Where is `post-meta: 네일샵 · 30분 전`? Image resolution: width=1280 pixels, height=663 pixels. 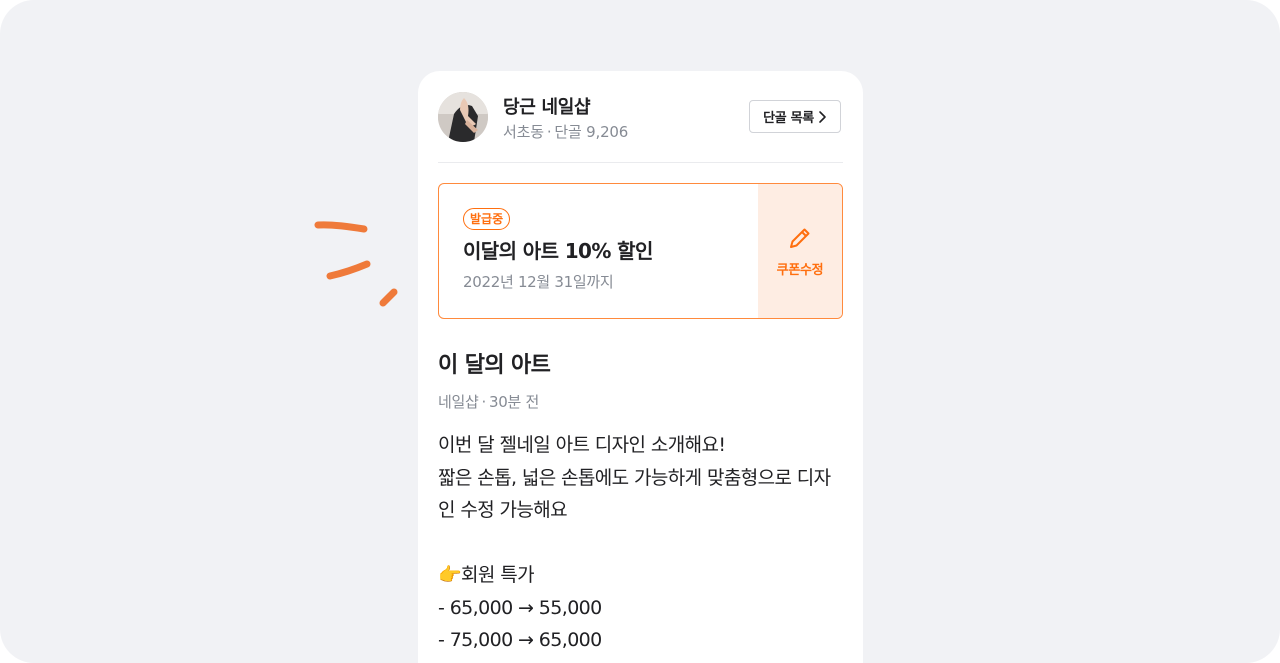 post-meta: 네일샵 · 30분 전 is located at coordinates (488, 401).